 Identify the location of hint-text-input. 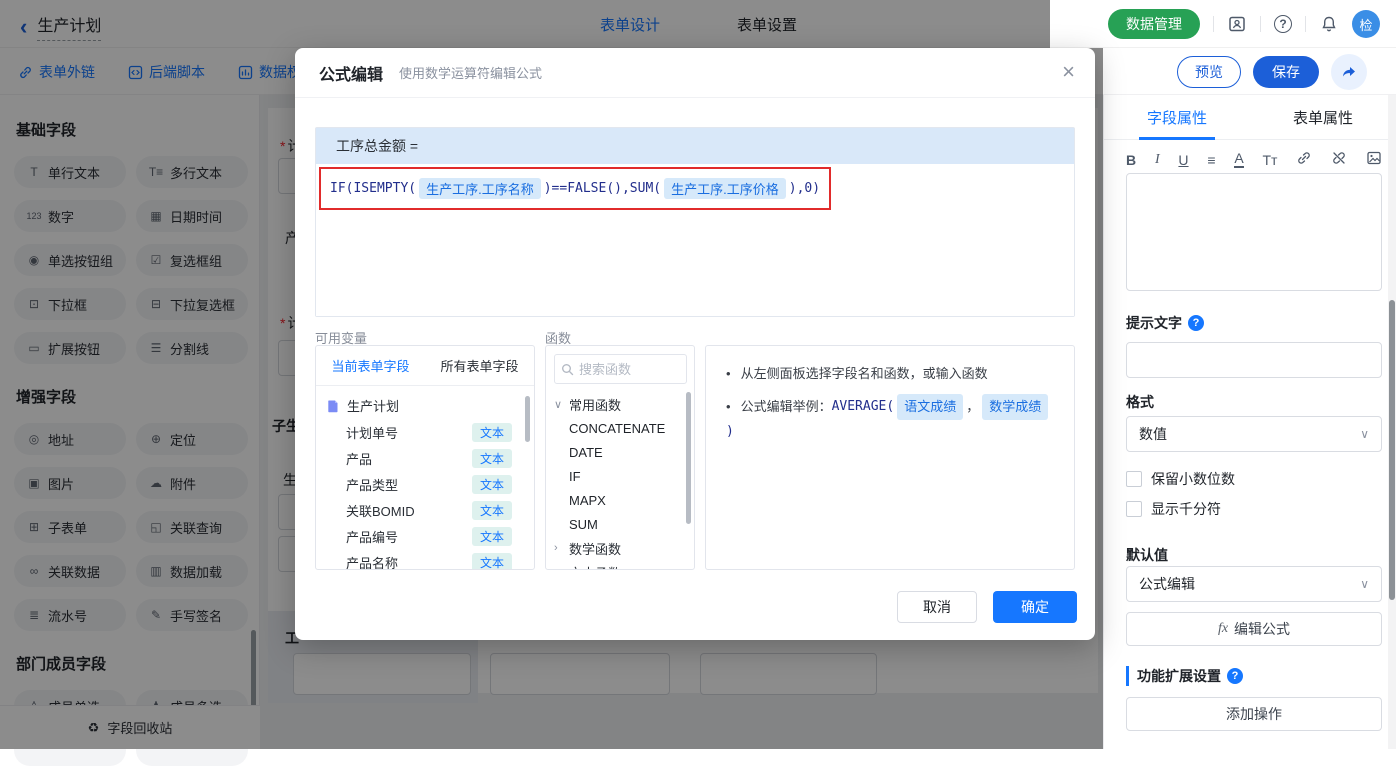
(1254, 360).